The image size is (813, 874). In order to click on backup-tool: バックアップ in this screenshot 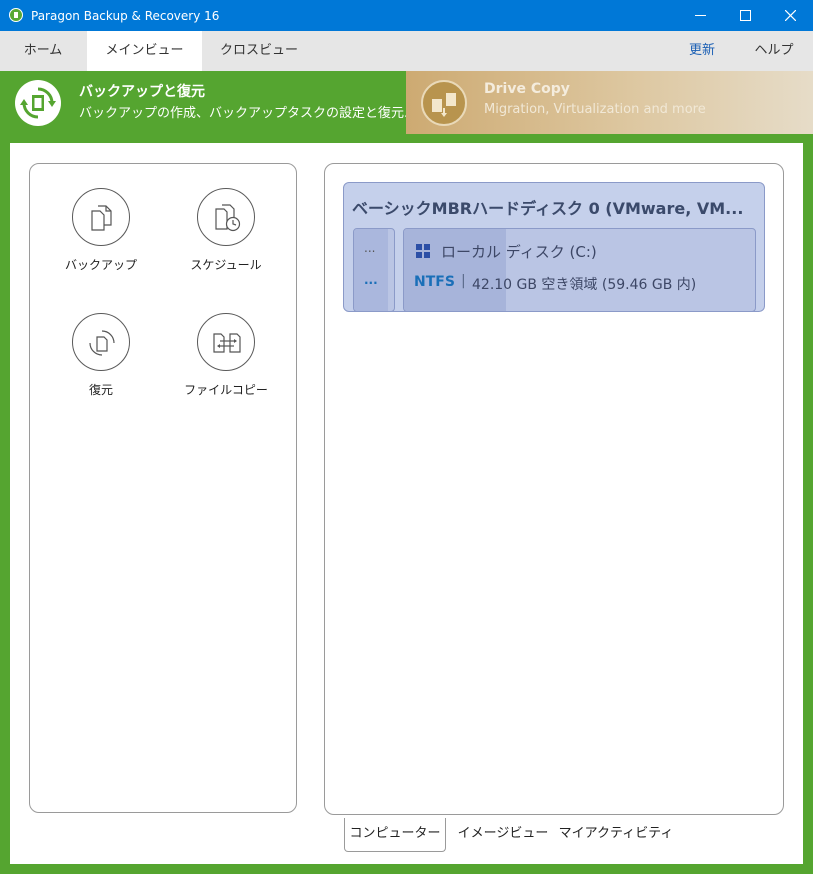, I will do `click(101, 230)`.